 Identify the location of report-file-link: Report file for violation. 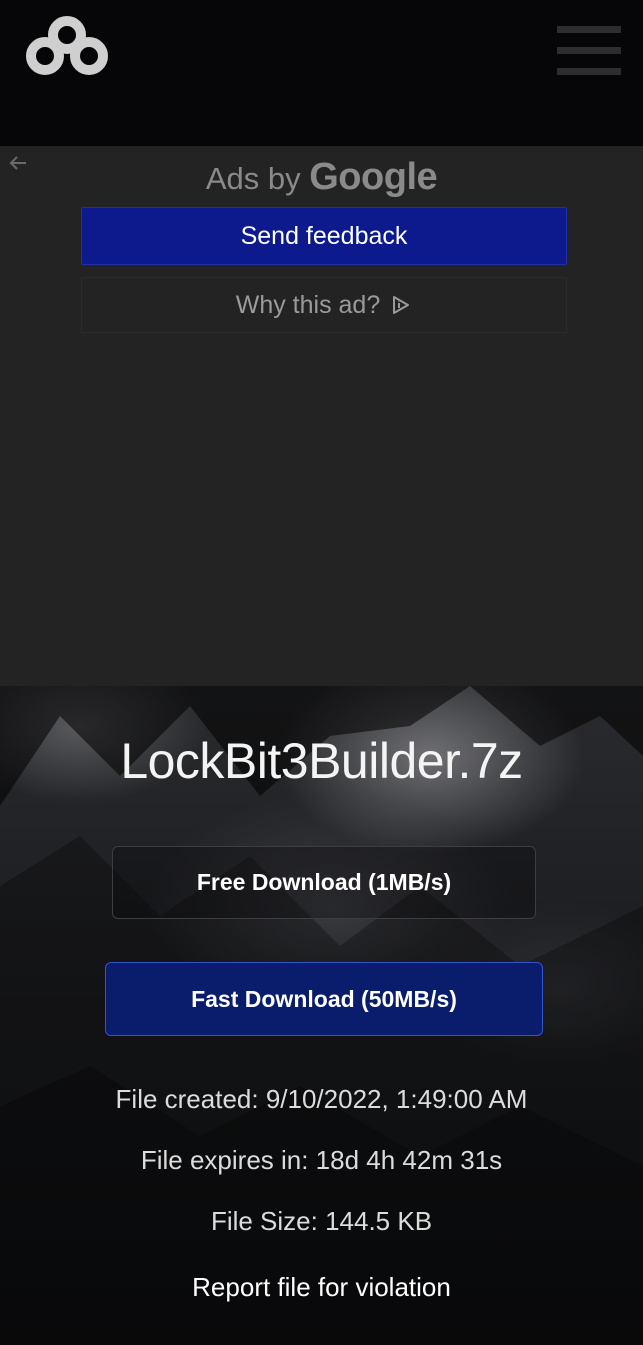
(321, 1287).